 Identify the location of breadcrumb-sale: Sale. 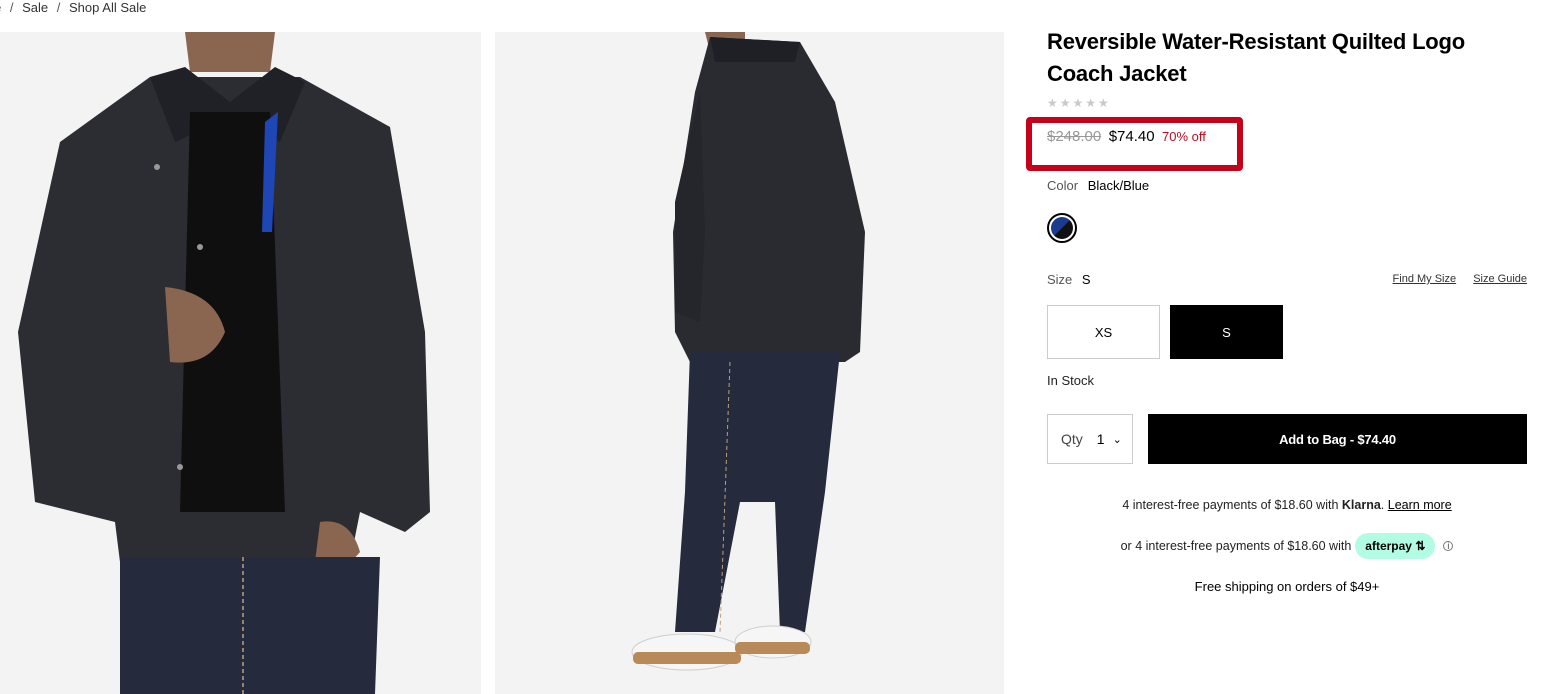
(35, 7).